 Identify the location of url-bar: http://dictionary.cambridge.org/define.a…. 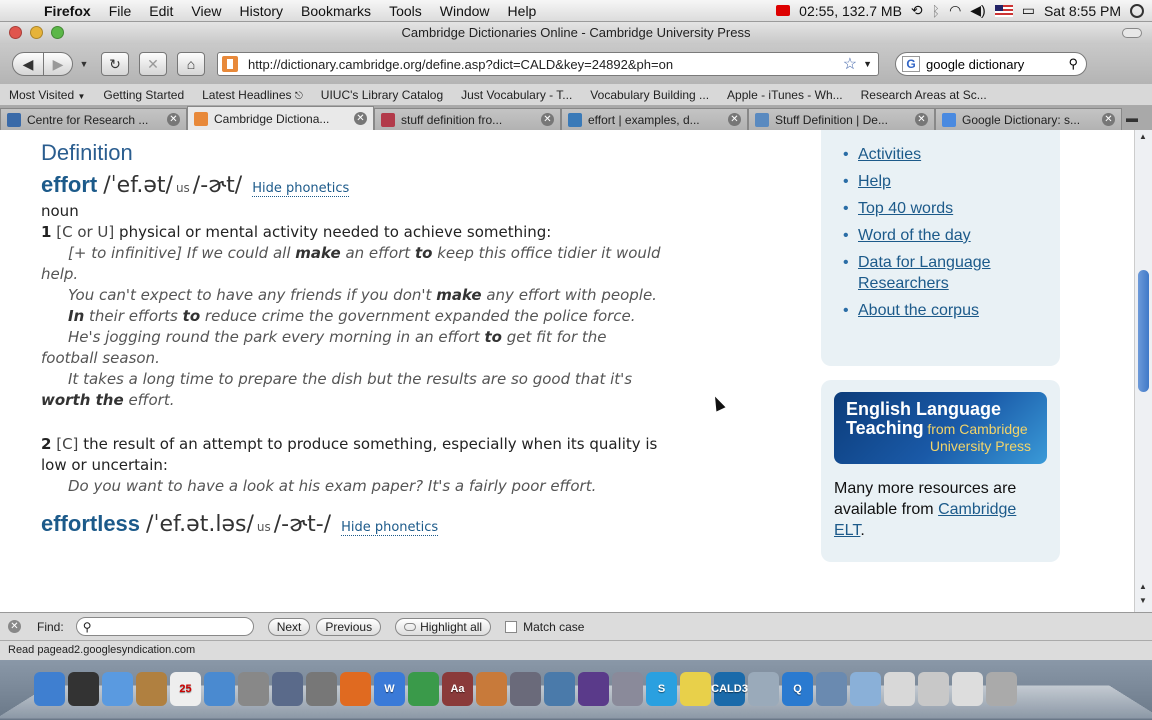
(548, 64).